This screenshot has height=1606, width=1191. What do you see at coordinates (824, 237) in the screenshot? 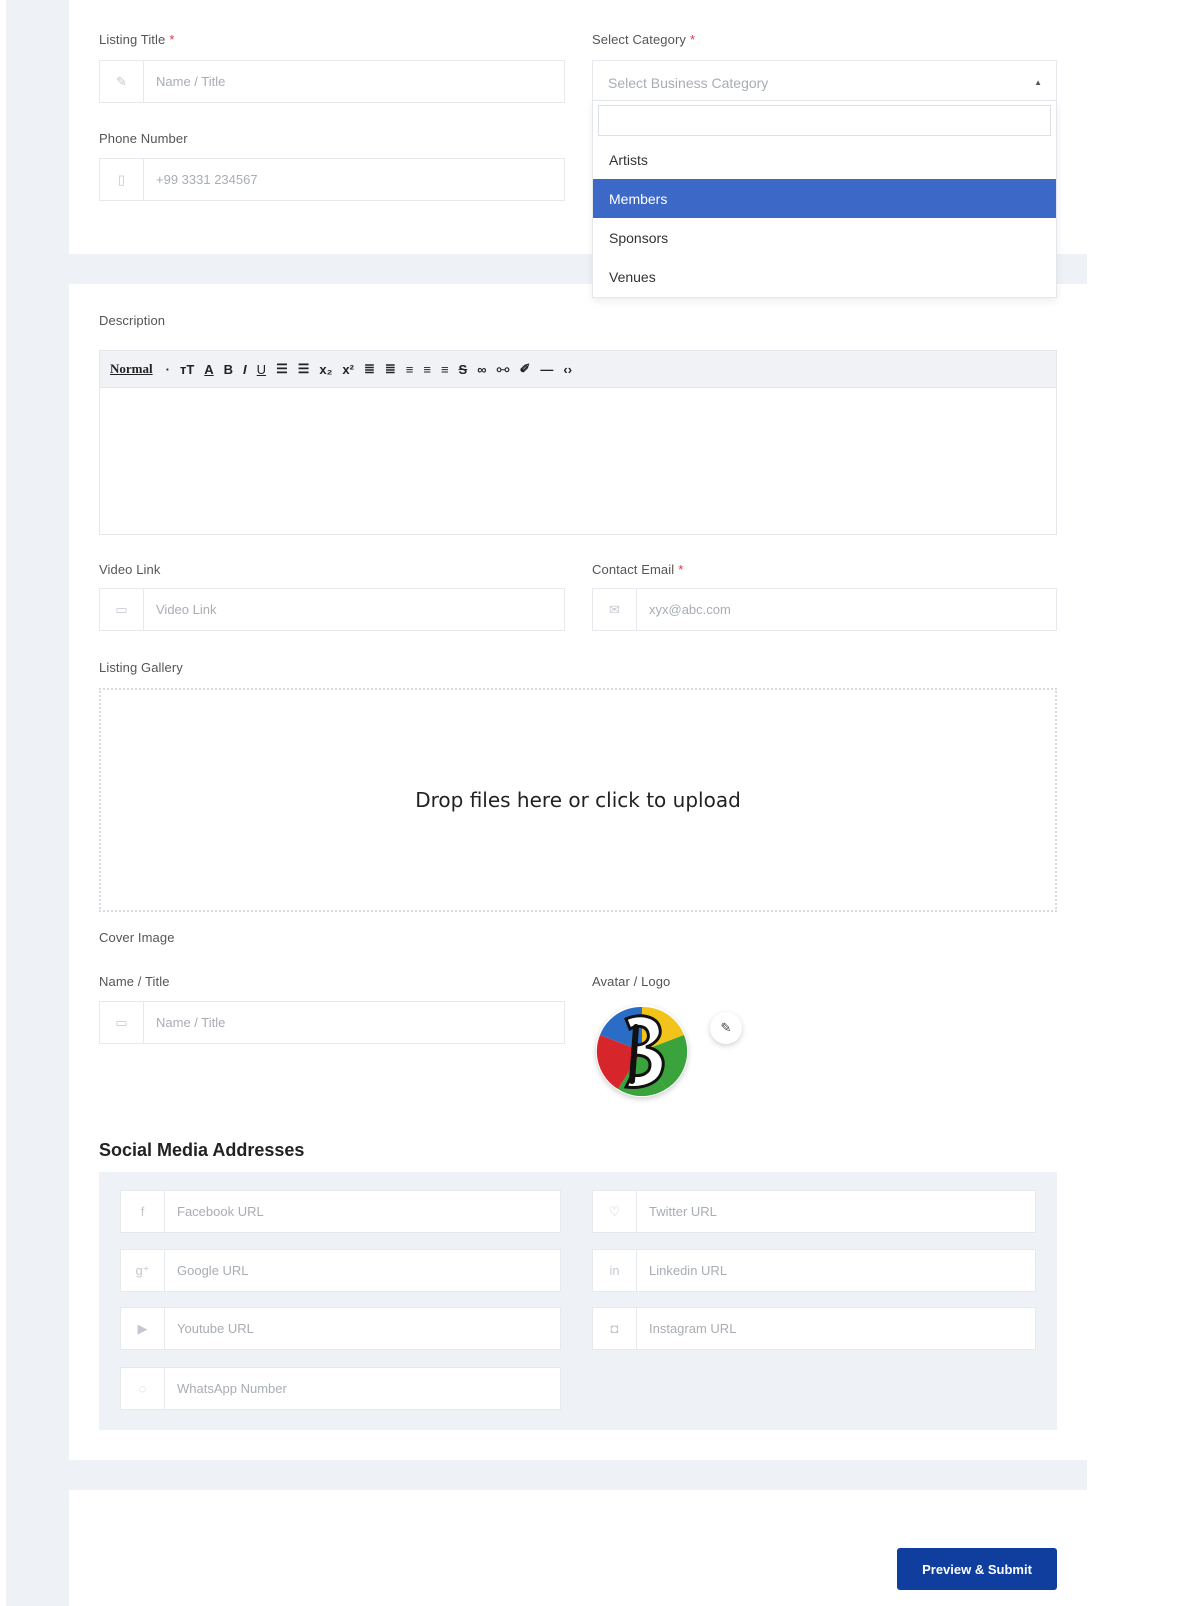
I see `category-option-sponsors: Sponsors` at bounding box center [824, 237].